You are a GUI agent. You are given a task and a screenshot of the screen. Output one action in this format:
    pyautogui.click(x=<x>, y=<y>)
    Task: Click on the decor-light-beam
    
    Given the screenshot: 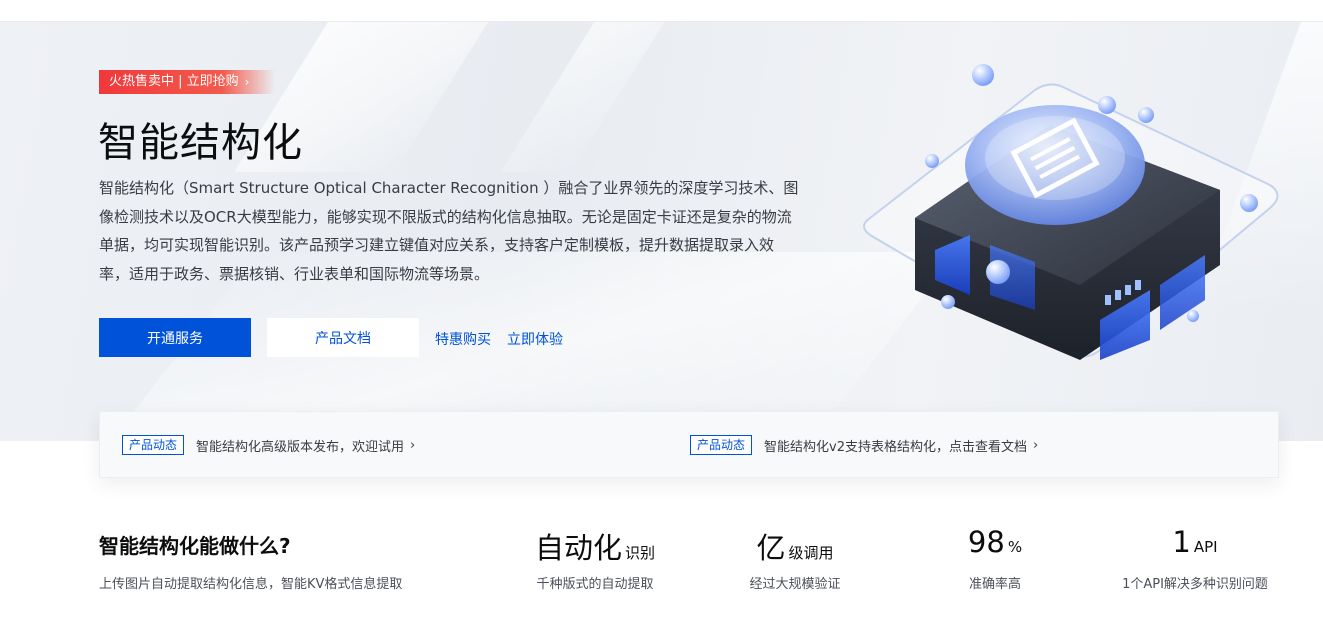 What is the action you would take?
    pyautogui.click(x=595, y=97)
    